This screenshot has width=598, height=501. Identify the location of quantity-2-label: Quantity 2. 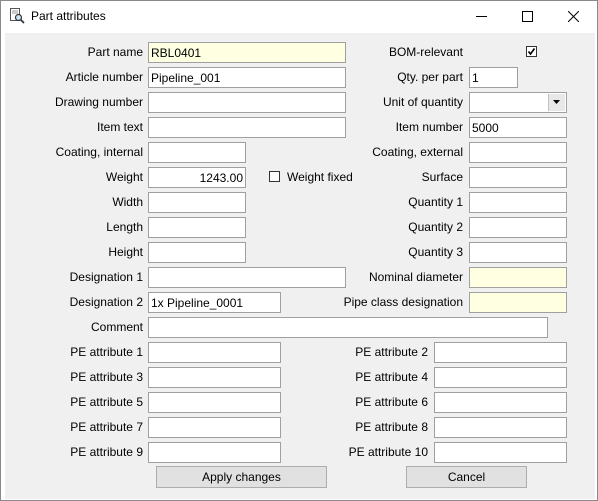
(435, 227).